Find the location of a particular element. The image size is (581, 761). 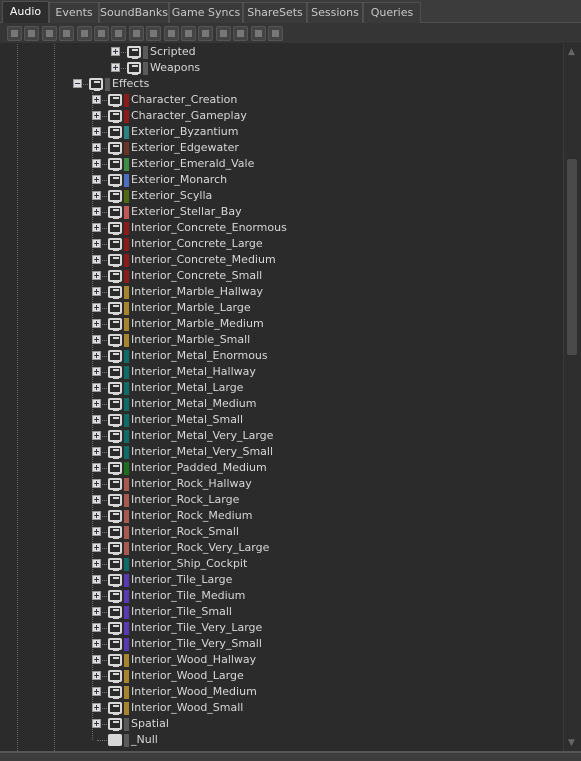

random-container-icon is located at coordinates (84, 33).